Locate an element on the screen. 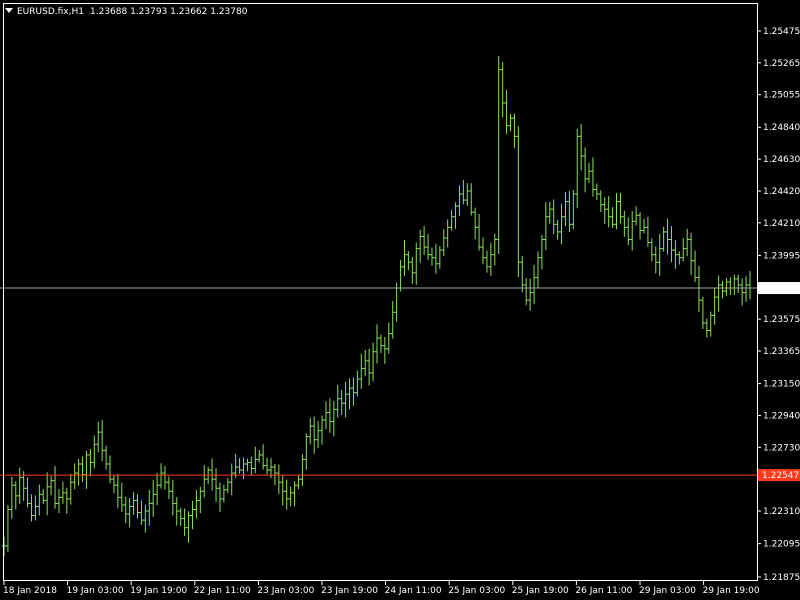  price-tick-label: 1.22940 is located at coordinates (781, 416).